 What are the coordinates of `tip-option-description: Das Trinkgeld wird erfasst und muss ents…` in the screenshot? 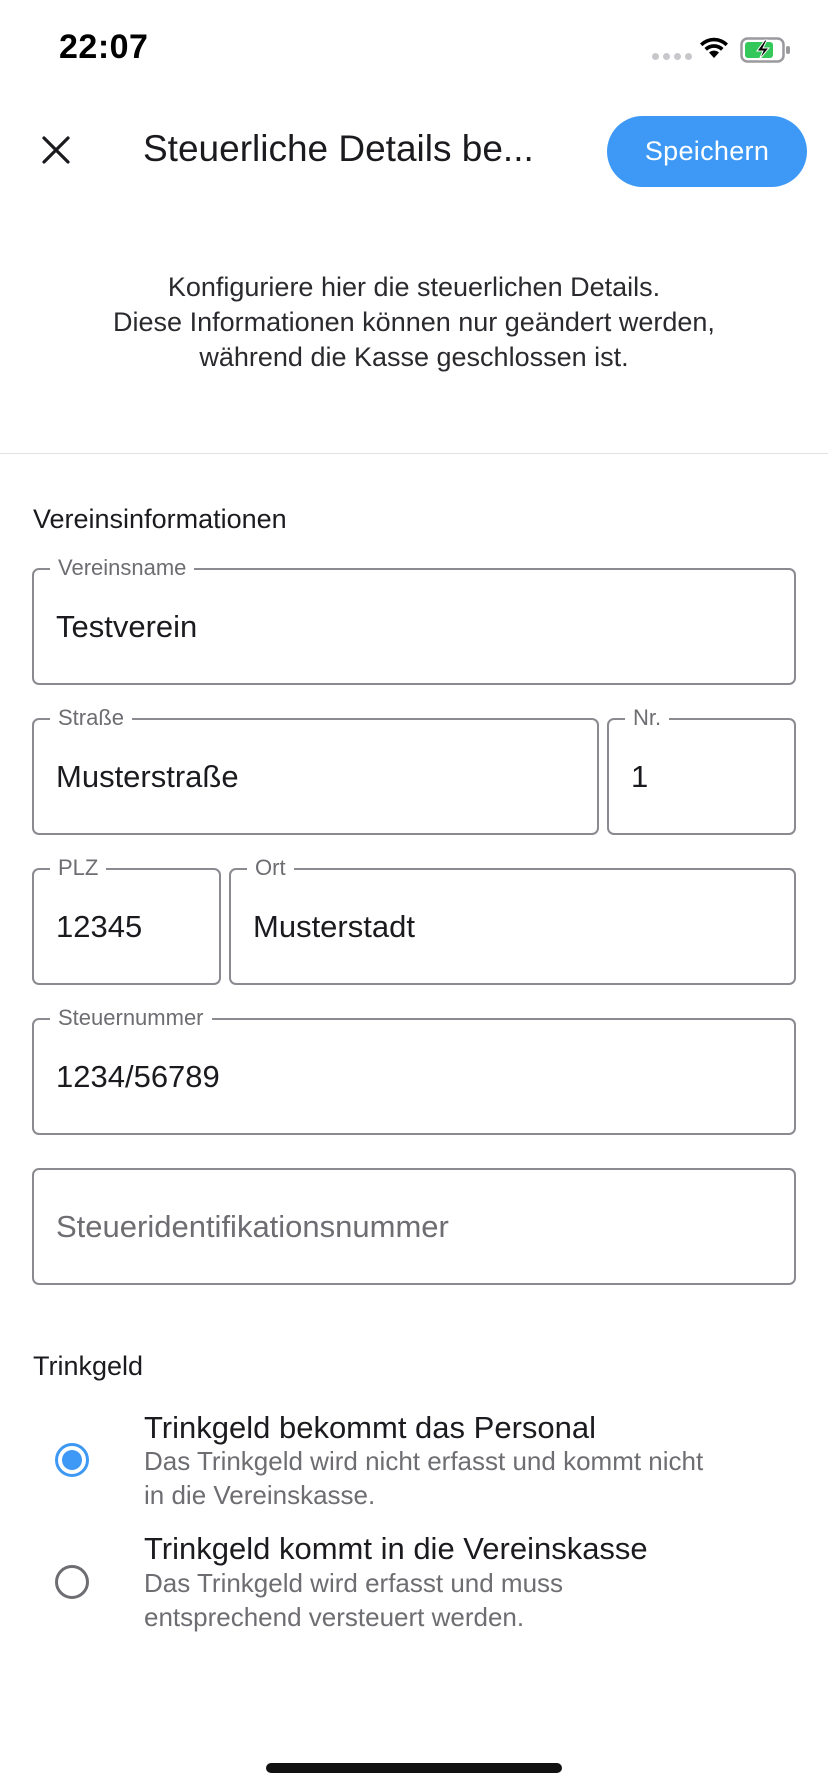 It's located at (353, 1600).